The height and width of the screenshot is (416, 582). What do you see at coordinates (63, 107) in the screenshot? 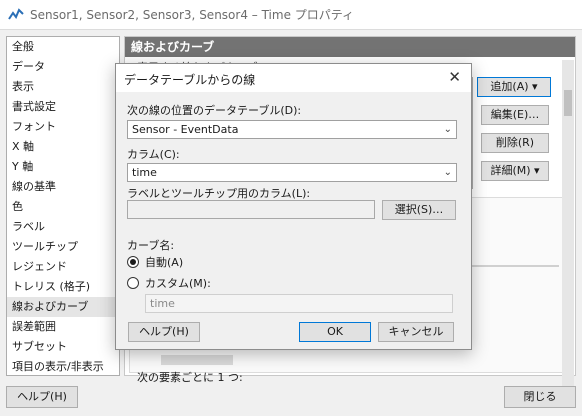
I see `sidebar-item: 書式設定` at bounding box center [63, 107].